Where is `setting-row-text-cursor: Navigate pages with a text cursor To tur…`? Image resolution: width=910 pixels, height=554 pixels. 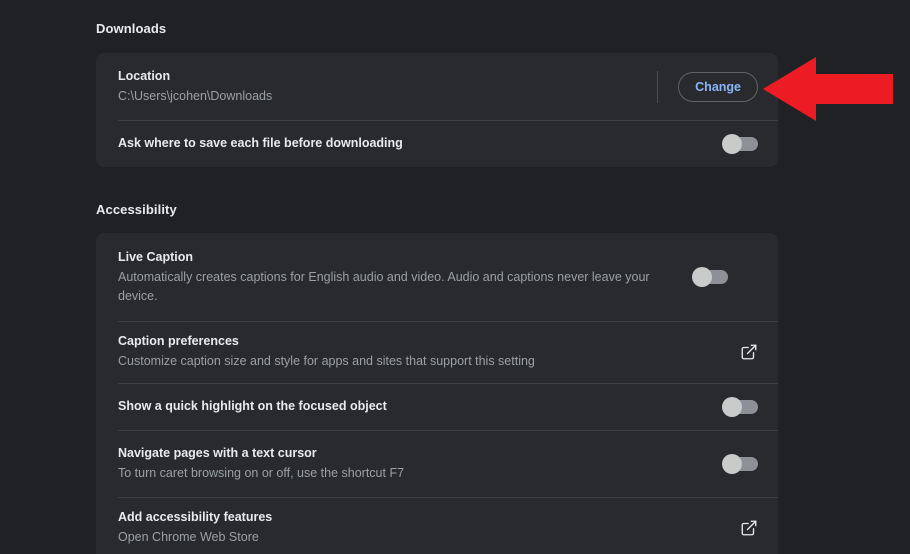 setting-row-text-cursor: Navigate pages with a text cursor To tur… is located at coordinates (437, 463).